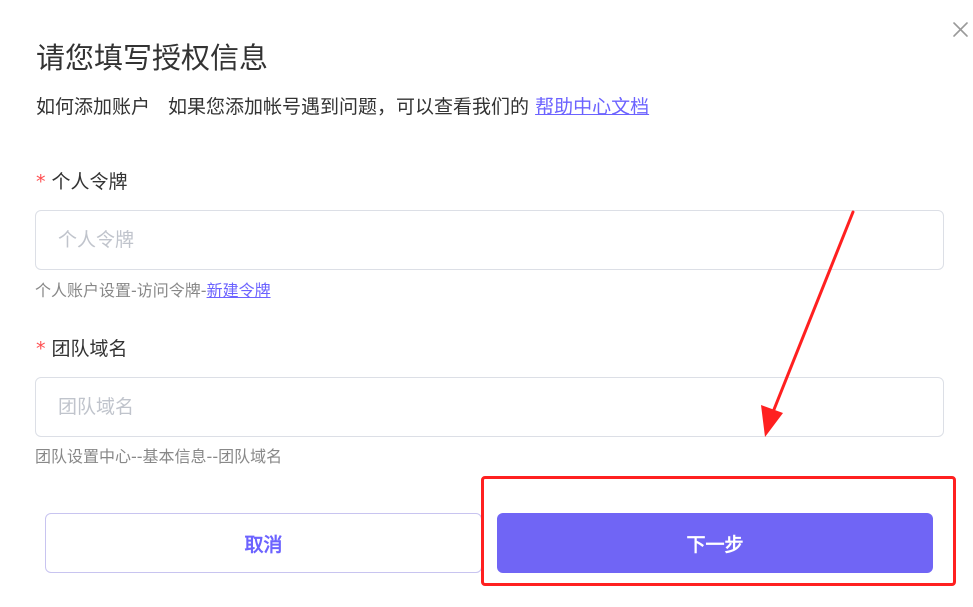  Describe the element at coordinates (489, 407) in the screenshot. I see `domain-input` at that location.